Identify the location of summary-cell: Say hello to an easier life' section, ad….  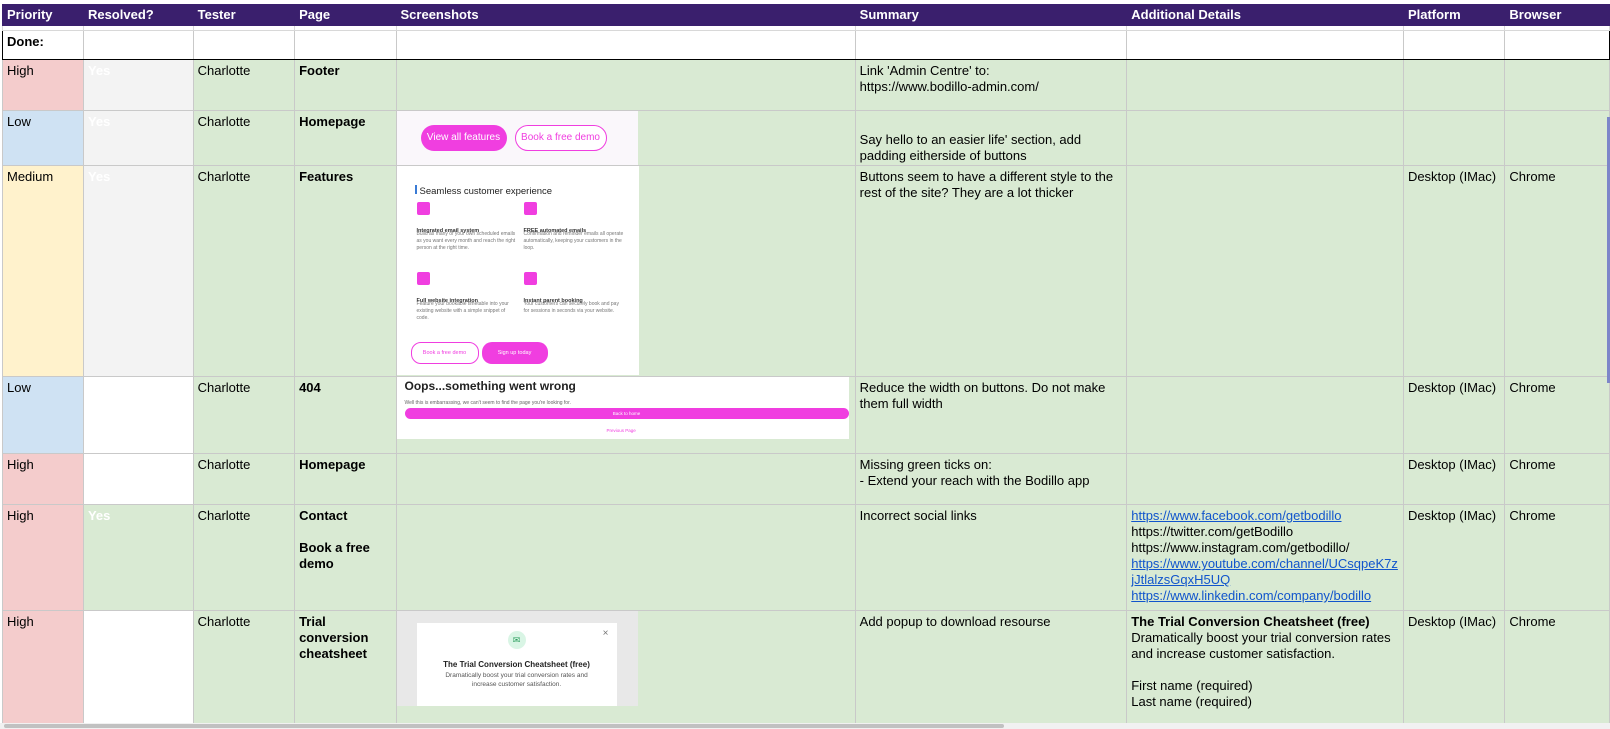
(991, 138).